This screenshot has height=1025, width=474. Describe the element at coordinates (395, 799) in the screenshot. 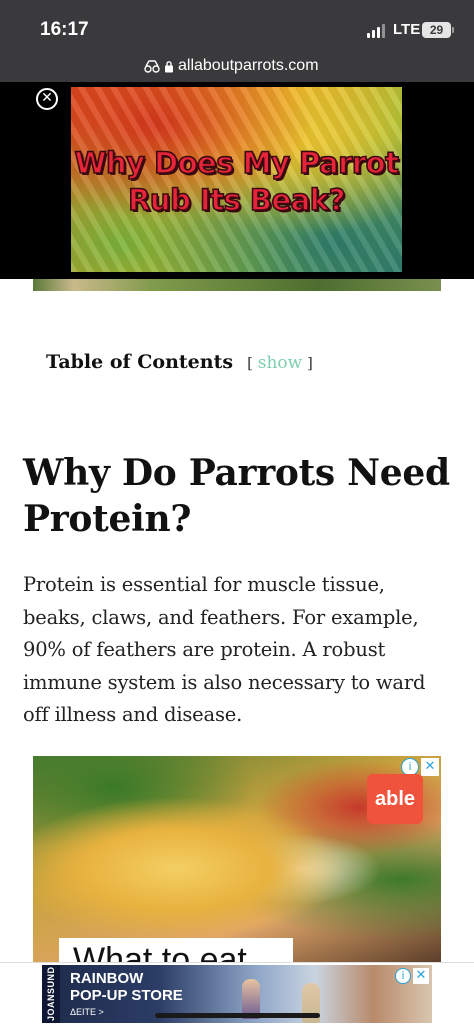

I see `brand-logo: able` at that location.